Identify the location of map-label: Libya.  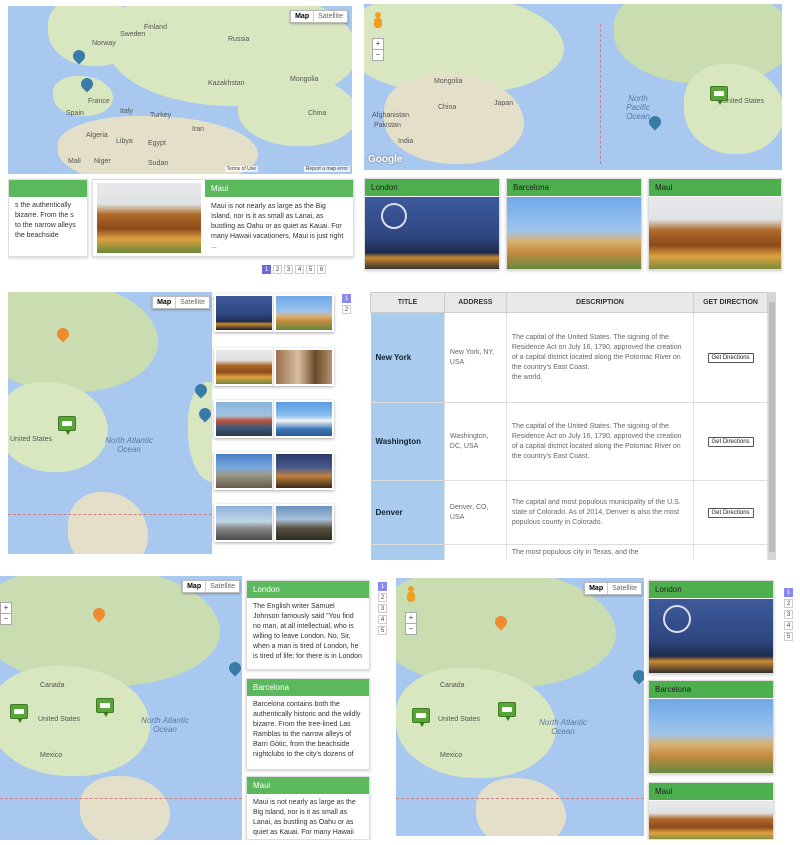
(124, 141).